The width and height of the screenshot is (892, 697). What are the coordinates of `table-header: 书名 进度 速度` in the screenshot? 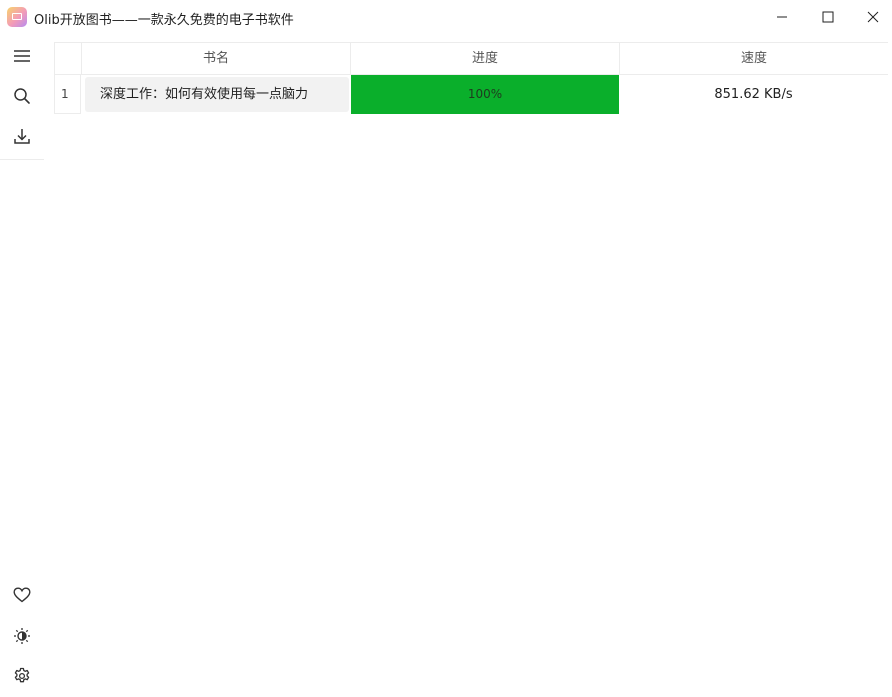 It's located at (471, 58).